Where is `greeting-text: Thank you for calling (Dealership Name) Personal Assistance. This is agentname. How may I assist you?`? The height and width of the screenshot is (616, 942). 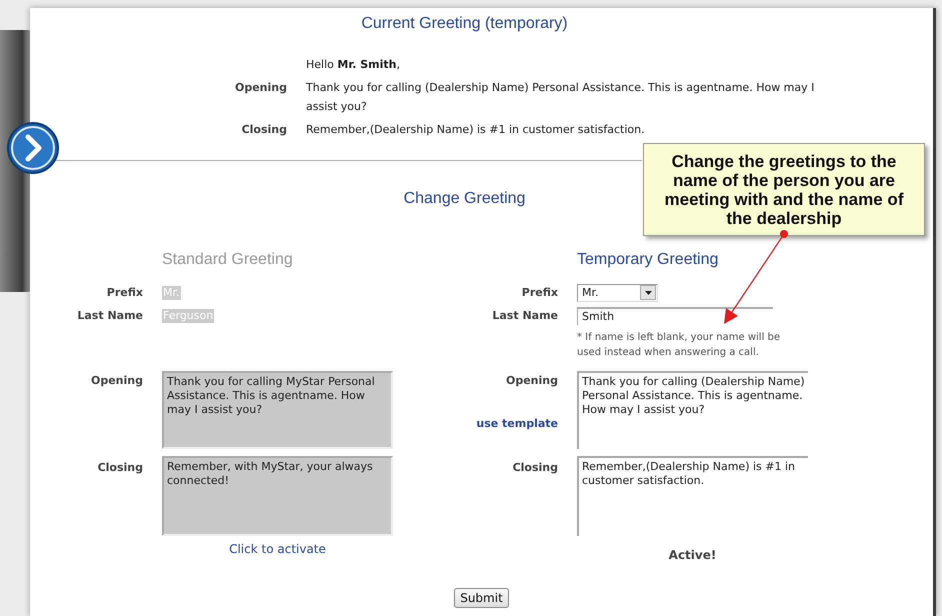 greeting-text: Thank you for calling (Dealership Name) Personal Assistance. This is agentname. How may I assist you? is located at coordinates (561, 97).